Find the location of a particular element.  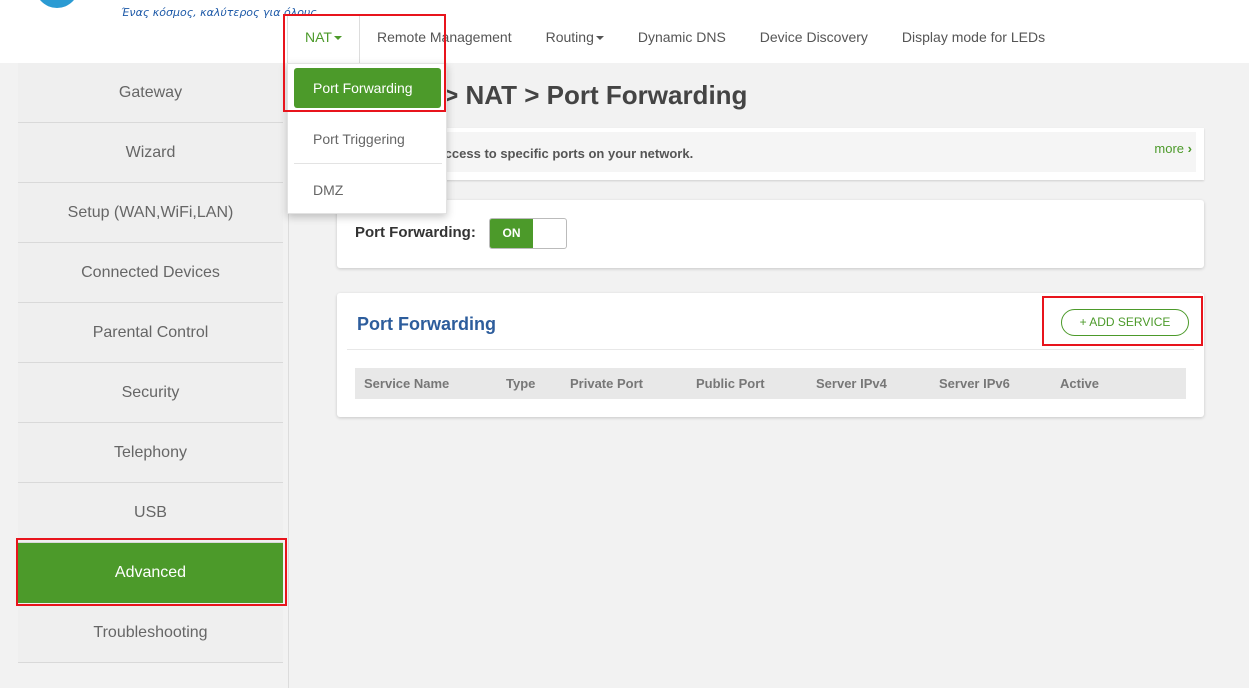

nav-nat-label: NAT is located at coordinates (318, 37).